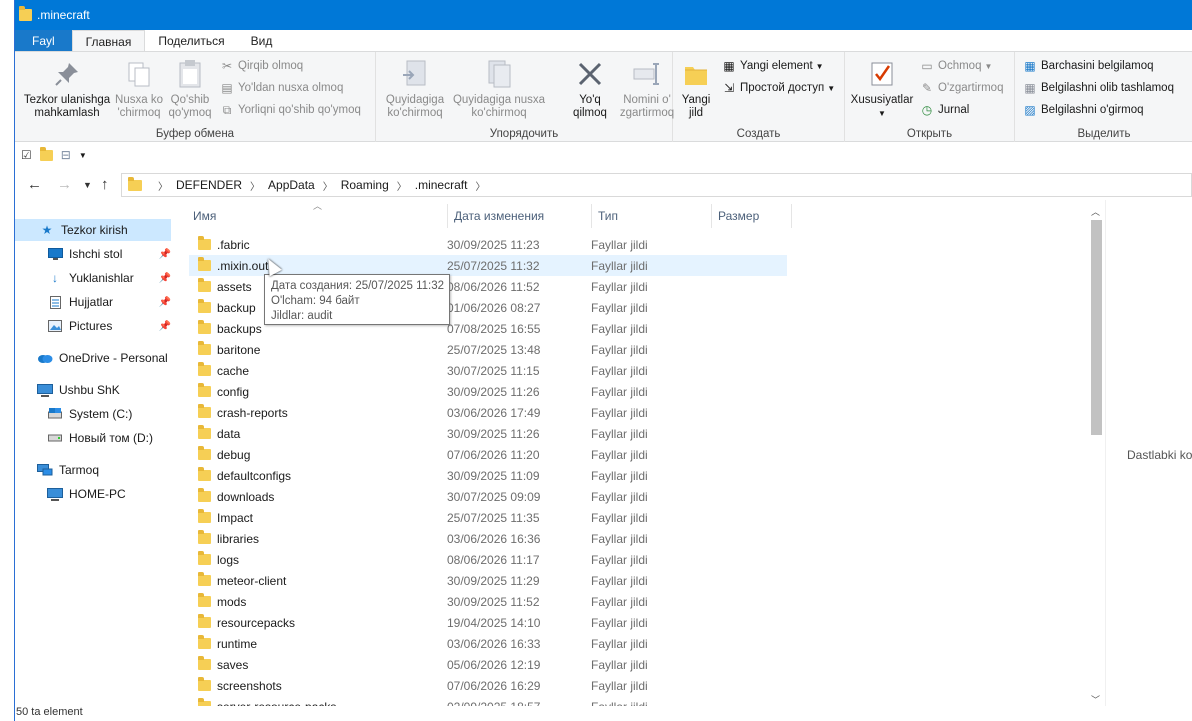  What do you see at coordinates (1096, 327) in the screenshot?
I see `scrollbar-thumb` at bounding box center [1096, 327].